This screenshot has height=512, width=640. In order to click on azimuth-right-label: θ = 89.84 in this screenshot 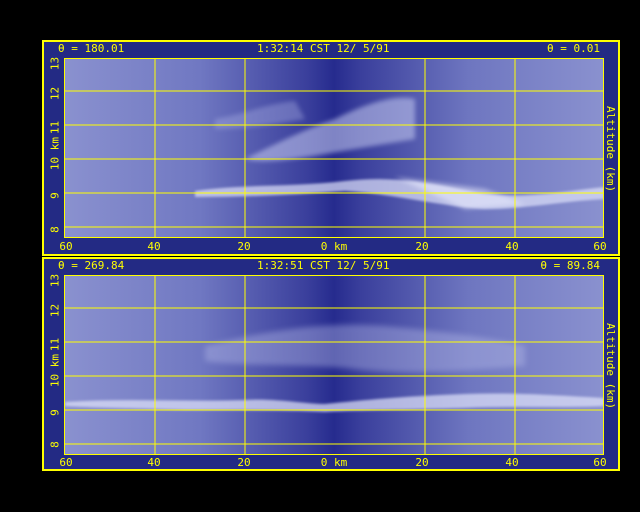, I will do `click(570, 265)`.